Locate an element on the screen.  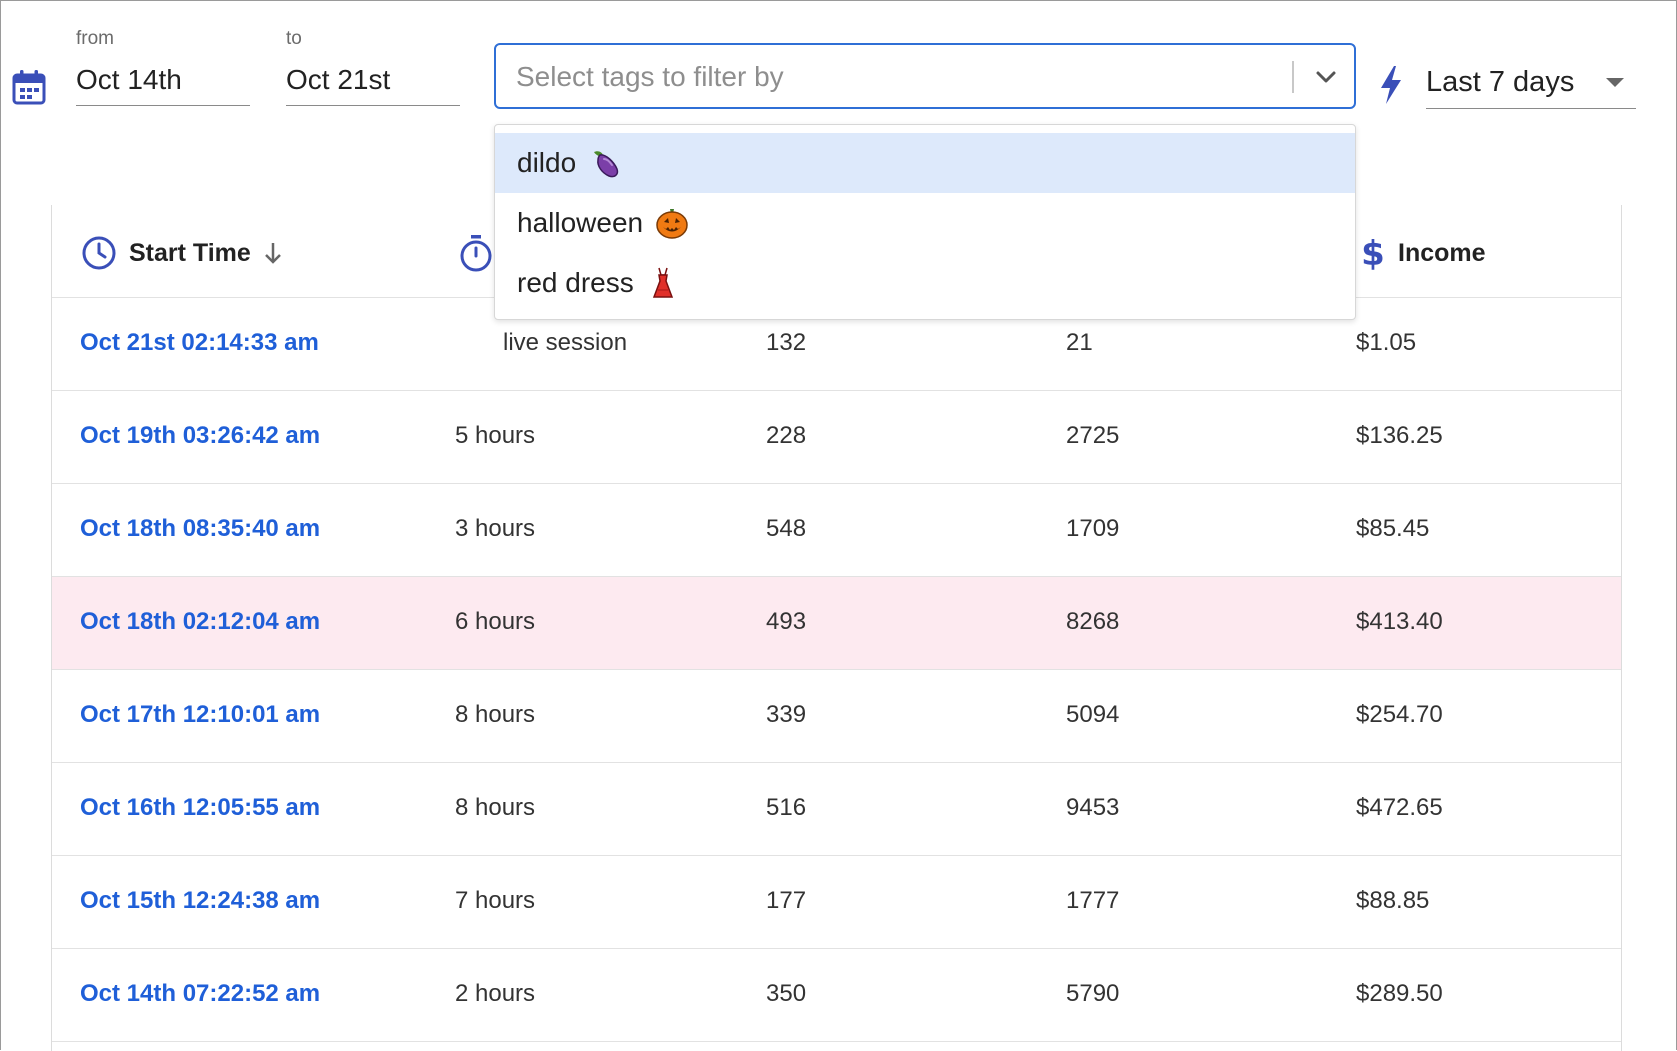
table-cell: 228 is located at coordinates (786, 435).